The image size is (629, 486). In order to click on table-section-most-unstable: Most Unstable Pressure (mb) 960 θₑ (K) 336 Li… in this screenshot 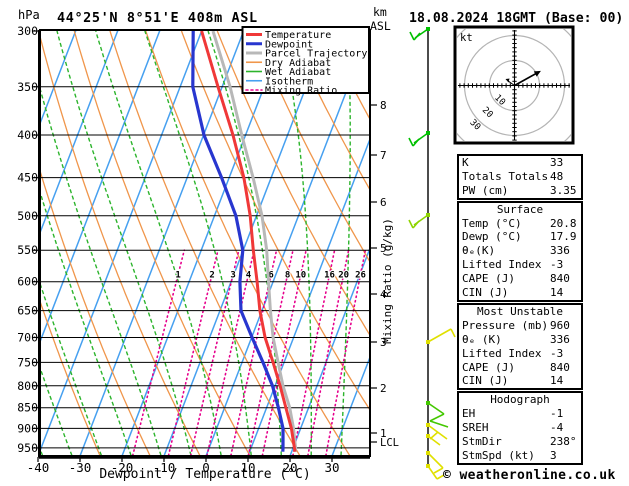, I will do `click(520, 347)`.